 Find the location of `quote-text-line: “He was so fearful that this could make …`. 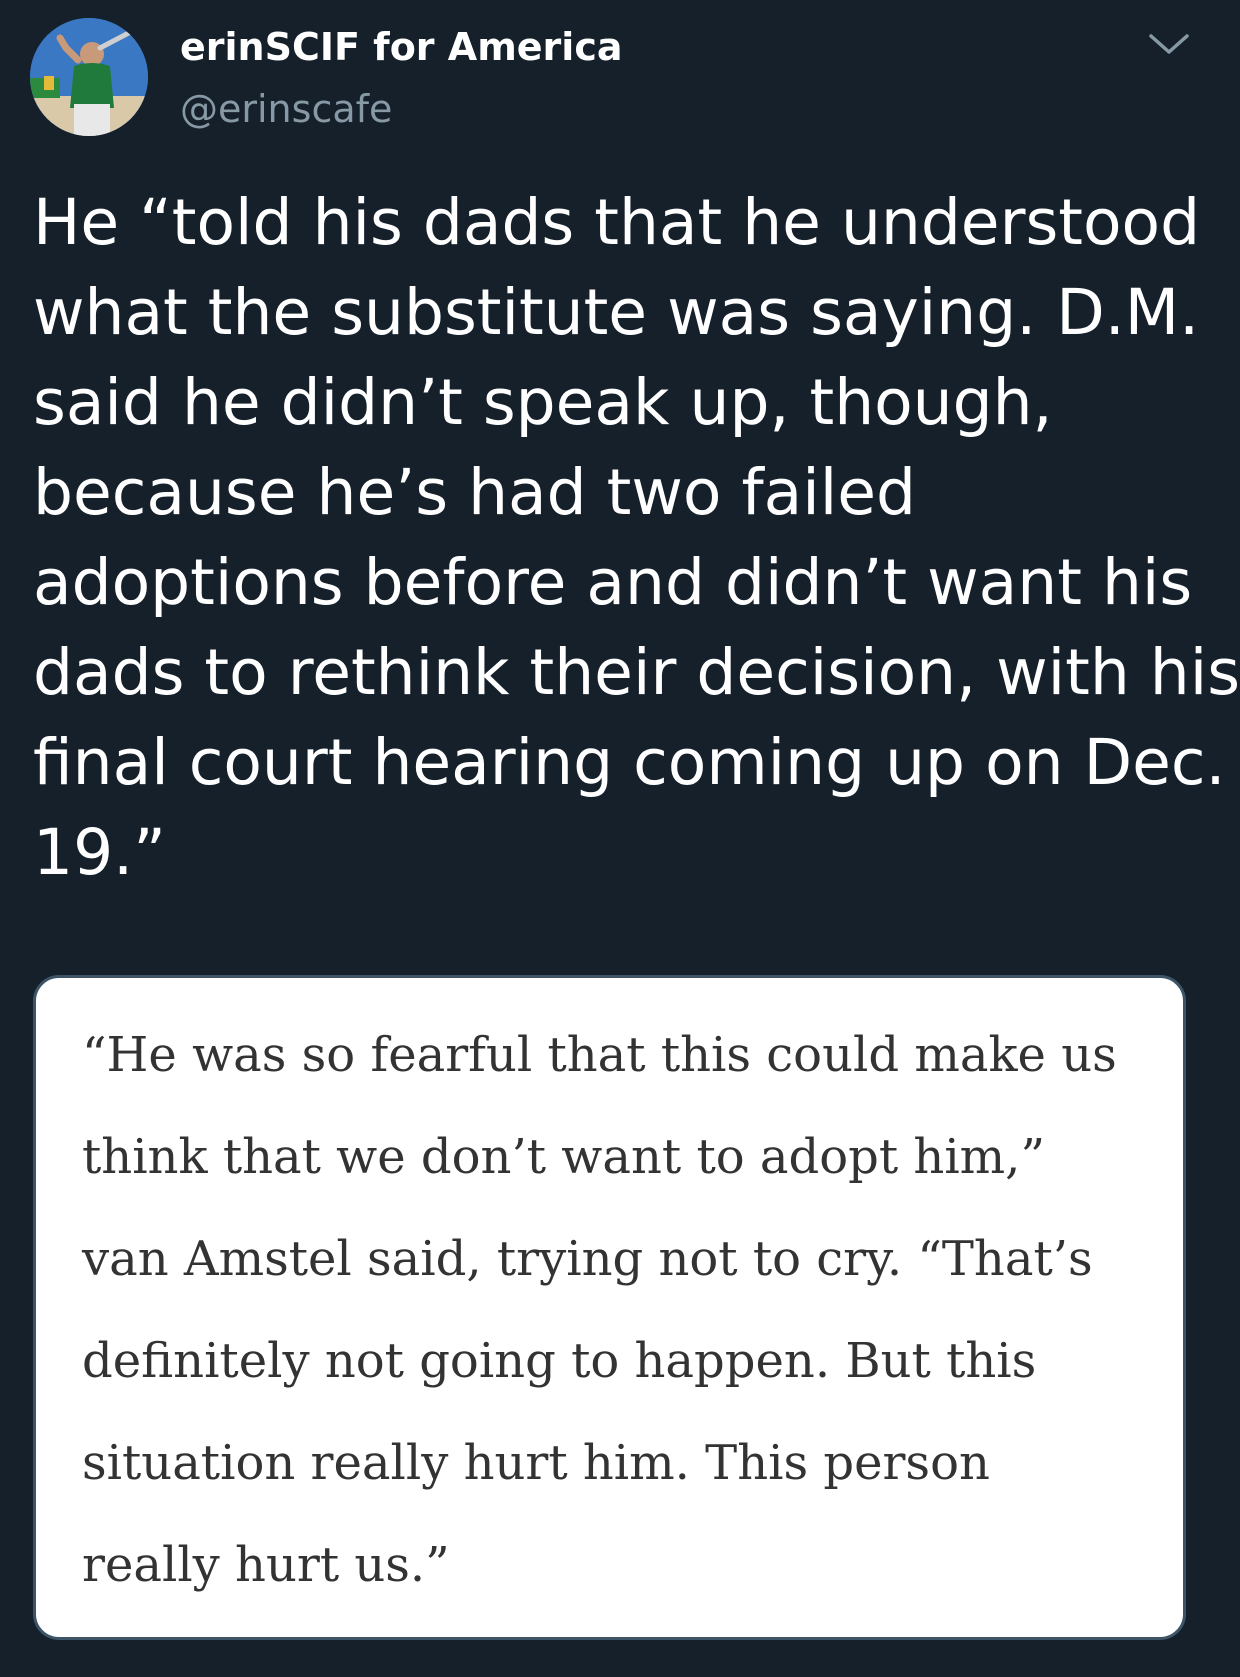

quote-text-line: “He was so fearful that this could make … is located at coordinates (599, 1055).